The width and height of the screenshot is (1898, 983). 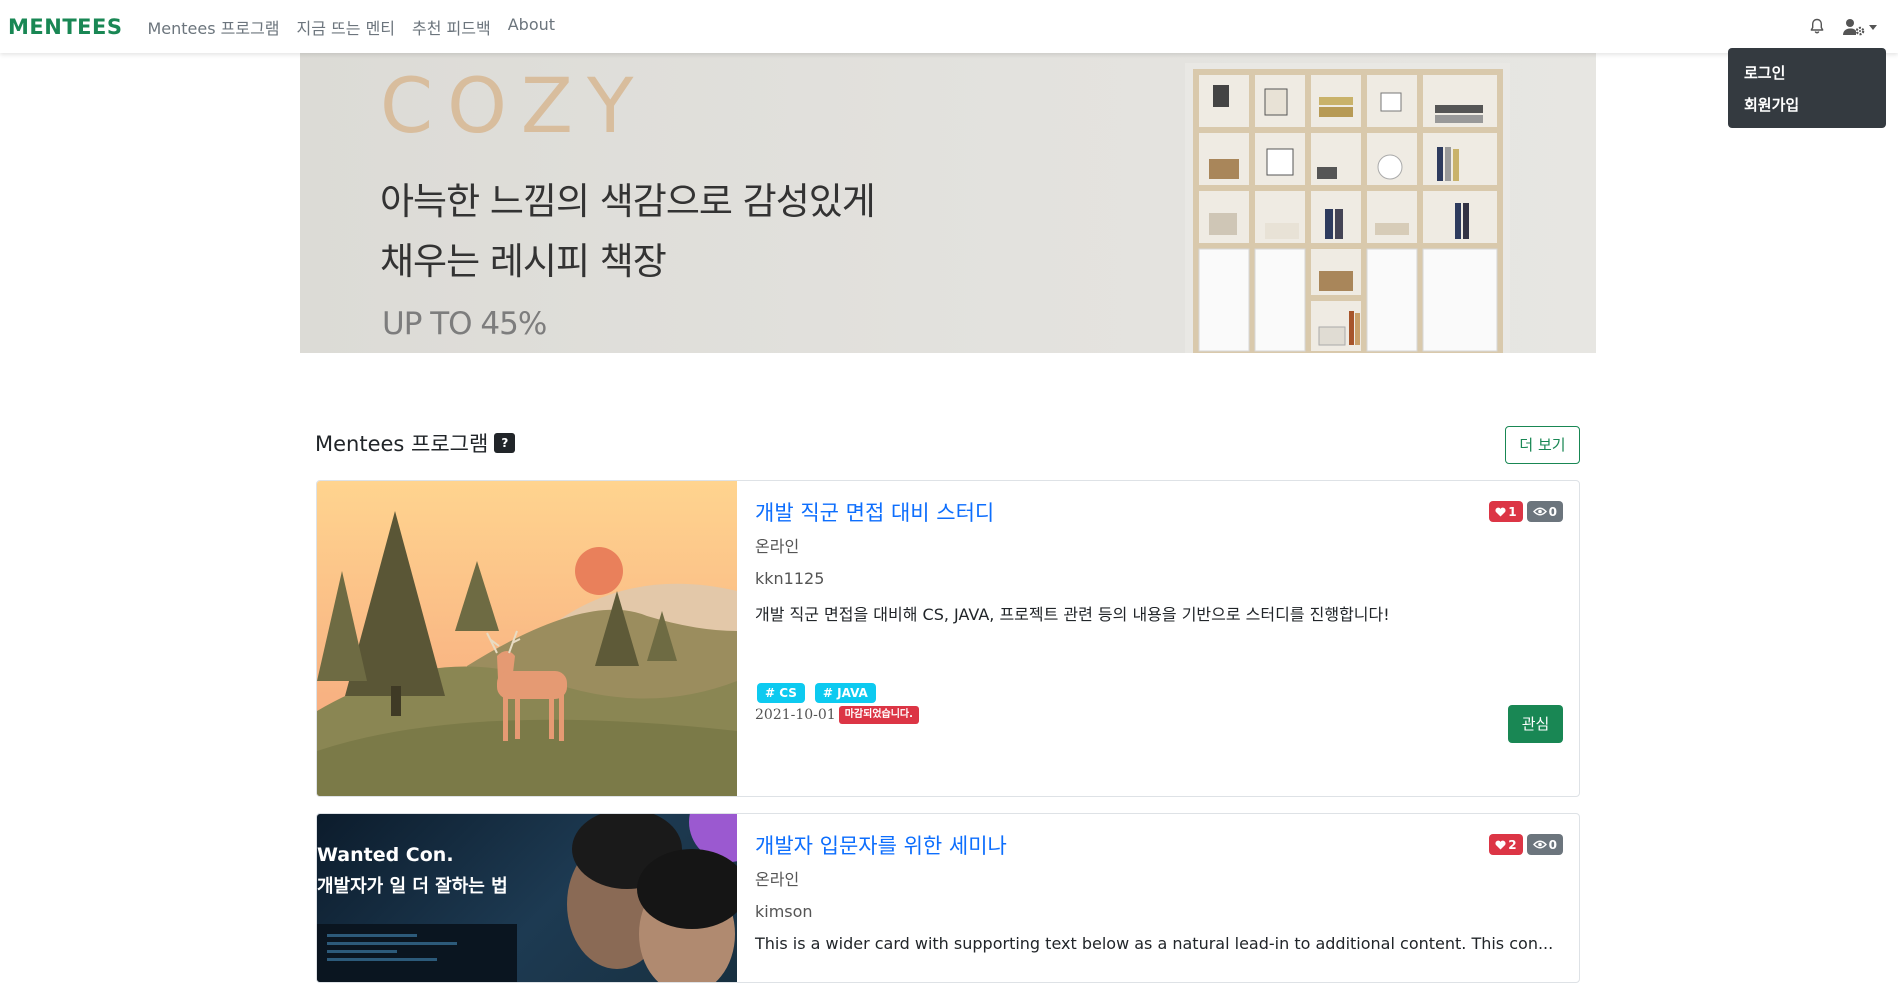 I want to click on likes-badge: 2, so click(x=1506, y=844).